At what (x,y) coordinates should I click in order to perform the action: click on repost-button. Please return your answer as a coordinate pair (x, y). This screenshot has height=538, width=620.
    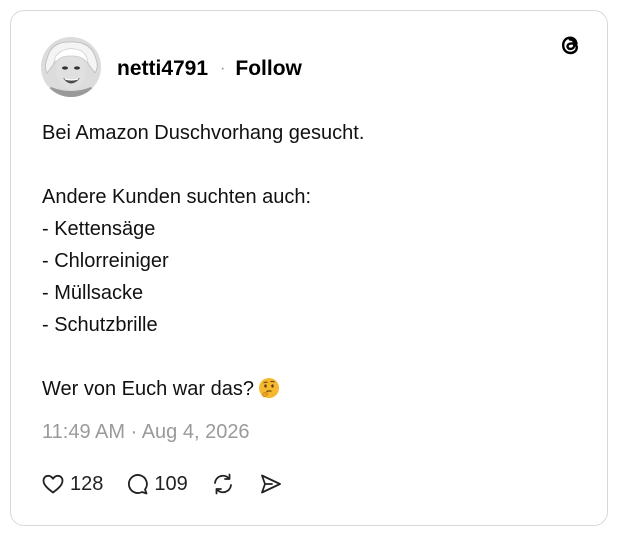
    Looking at the image, I should click on (223, 484).